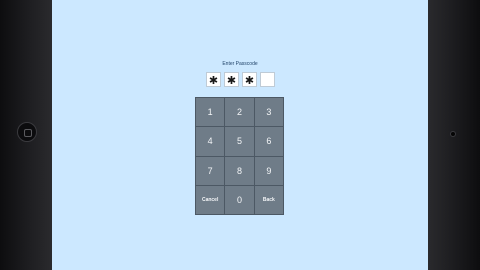 Image resolution: width=480 pixels, height=270 pixels. I want to click on key-5: 5, so click(239, 141).